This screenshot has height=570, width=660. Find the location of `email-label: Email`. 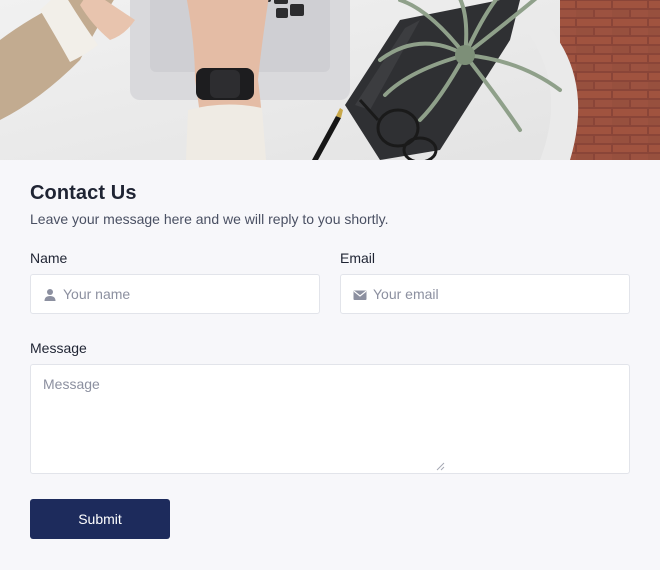

email-label: Email is located at coordinates (358, 258).